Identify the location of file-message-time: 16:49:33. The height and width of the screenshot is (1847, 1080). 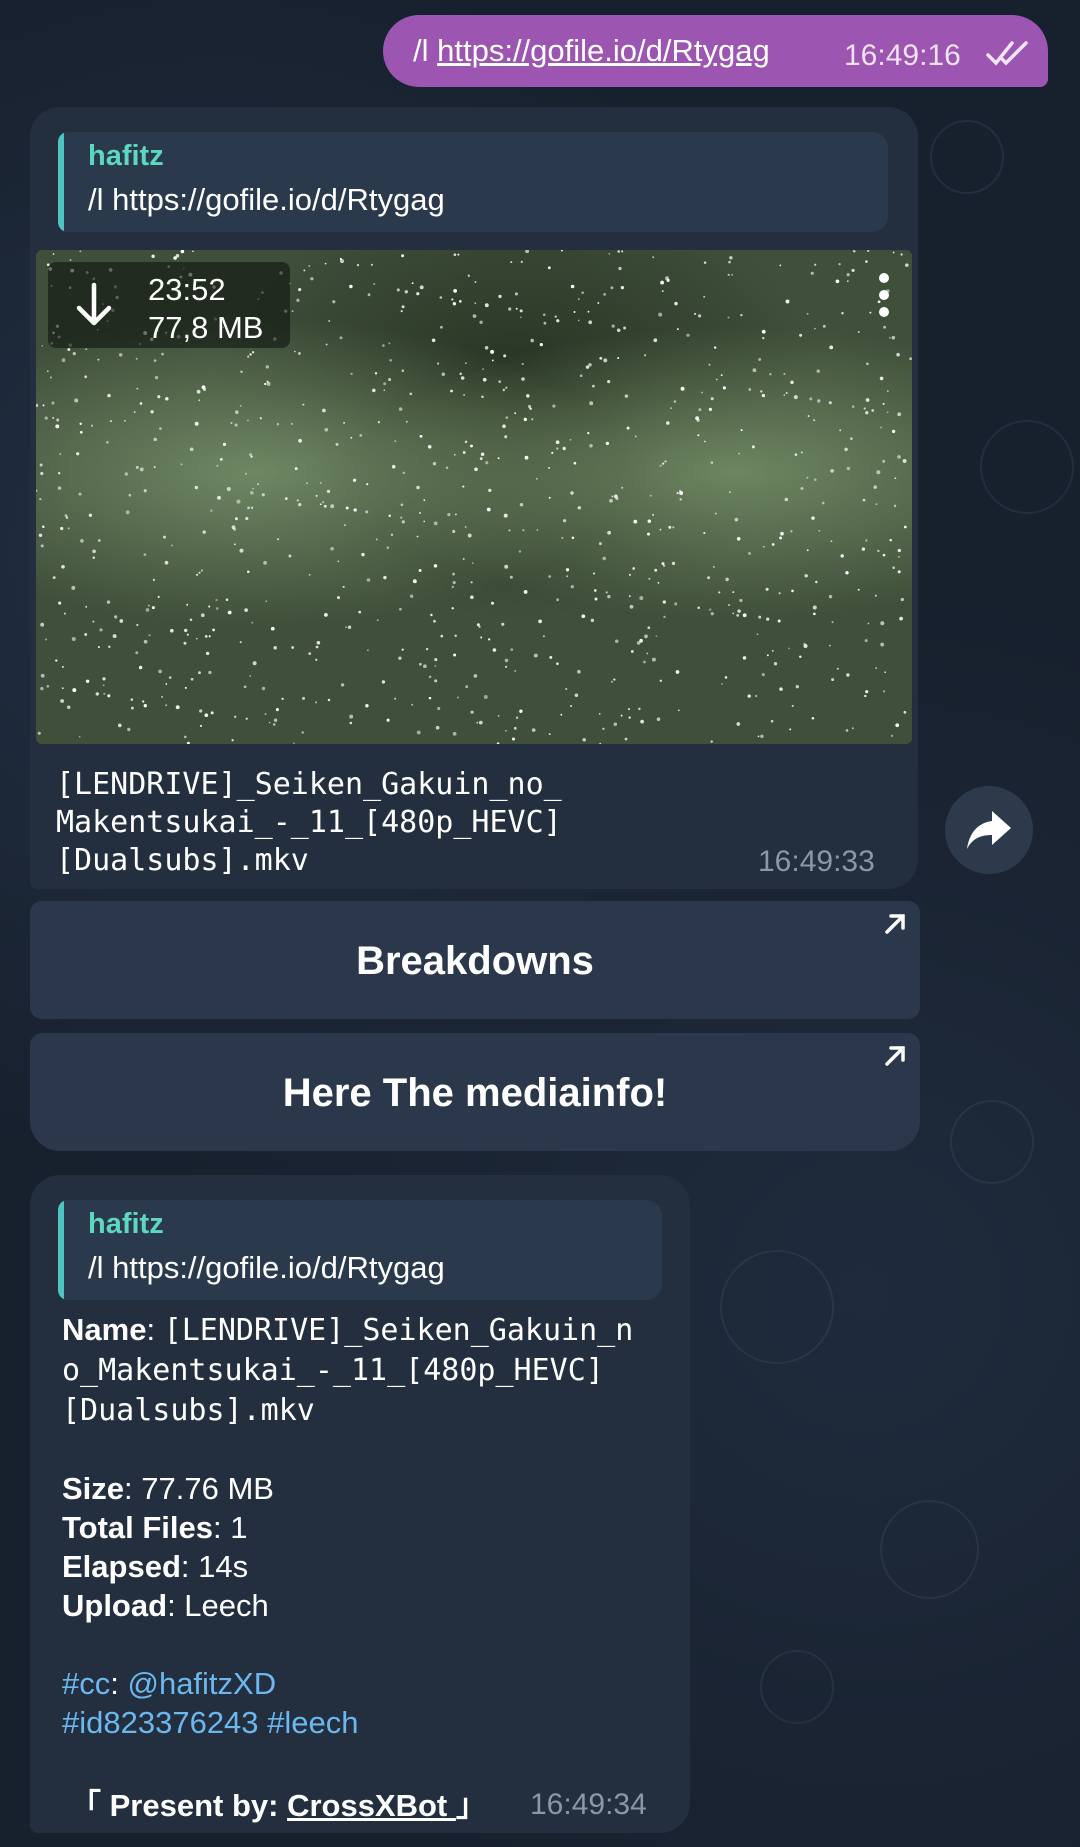
(816, 861).